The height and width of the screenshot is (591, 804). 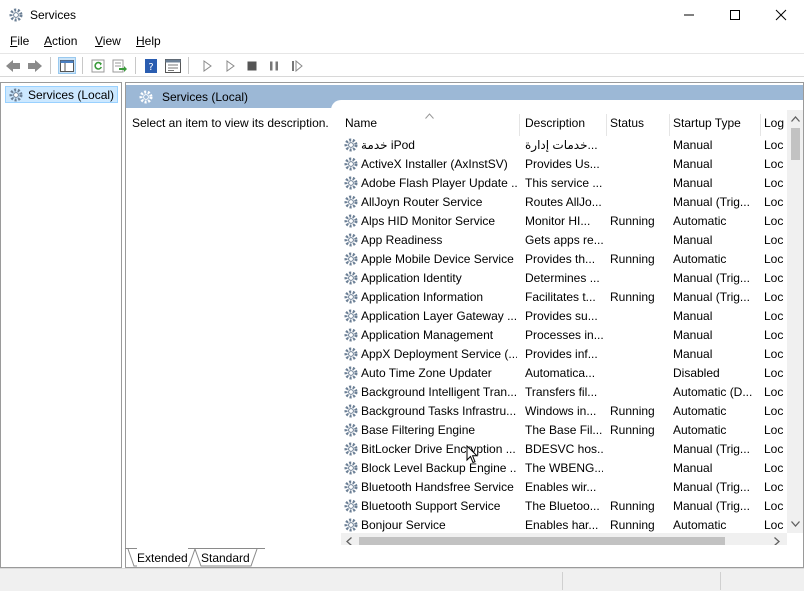 I want to click on service-name: Auto Time Zone Updater, so click(x=426, y=373).